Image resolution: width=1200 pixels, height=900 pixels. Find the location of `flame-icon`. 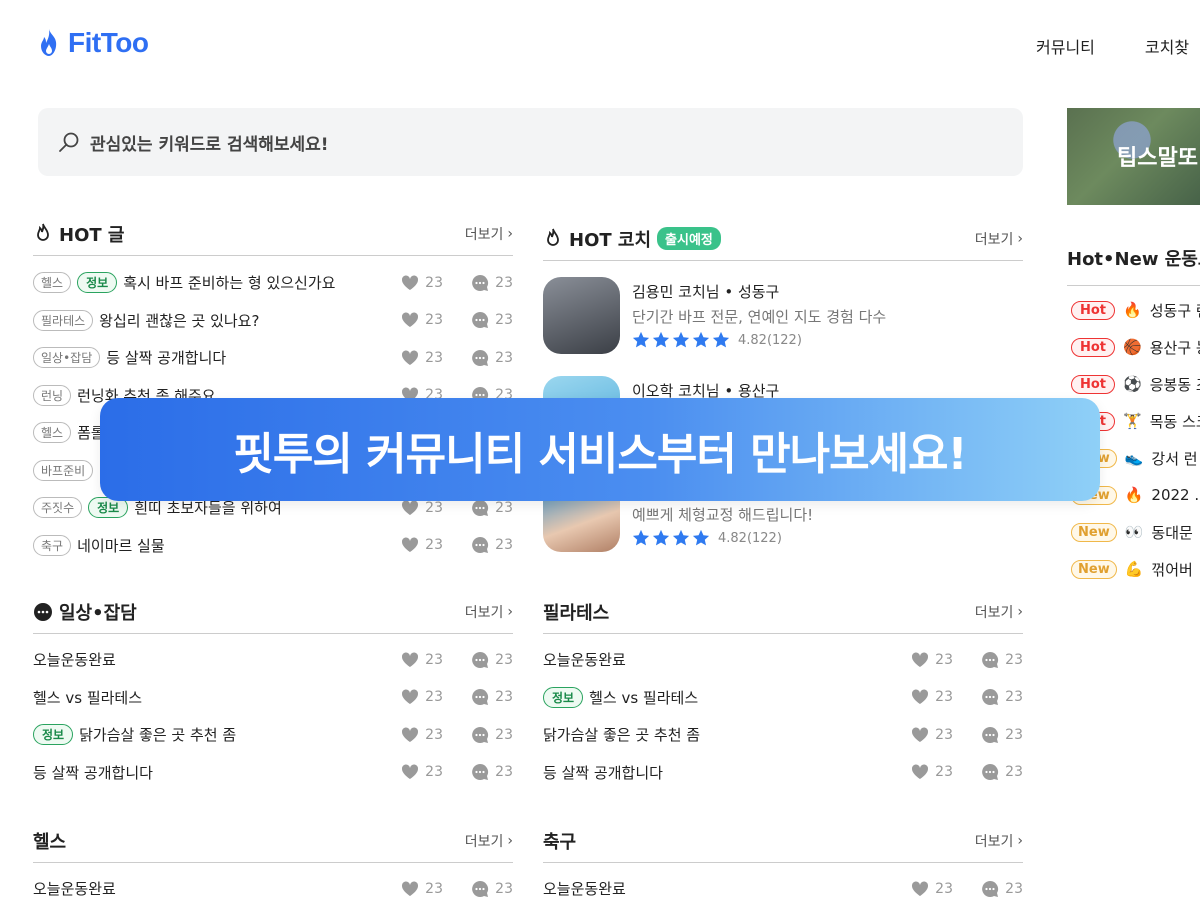

flame-icon is located at coordinates (49, 42).